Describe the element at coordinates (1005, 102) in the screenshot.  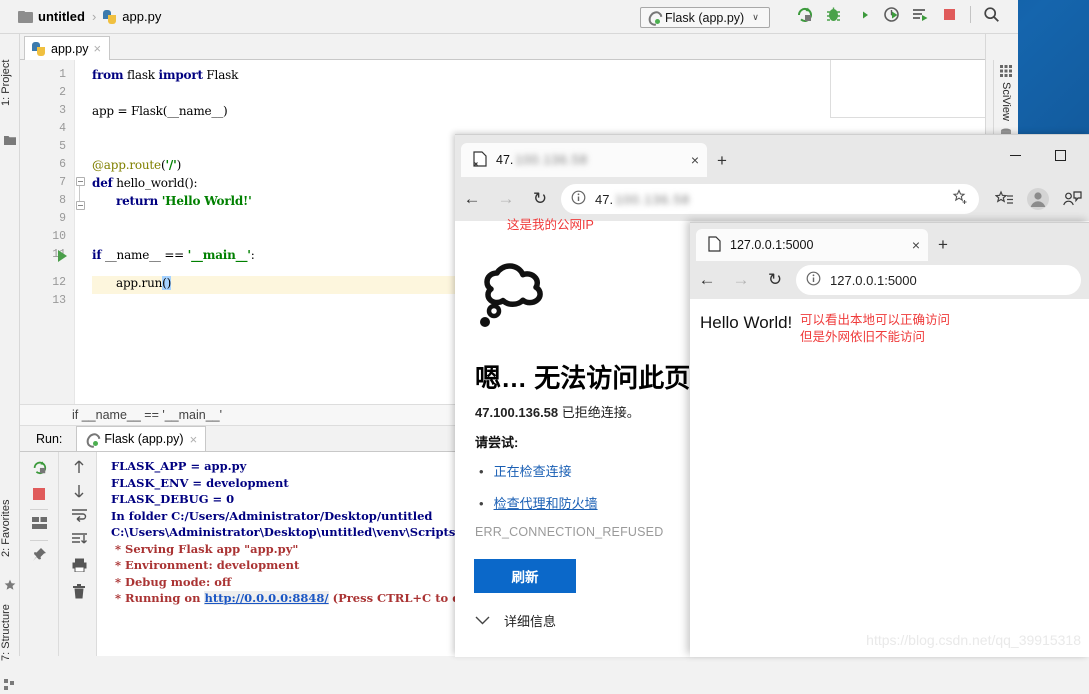
I see `sciview-tool-tab: SciView` at that location.